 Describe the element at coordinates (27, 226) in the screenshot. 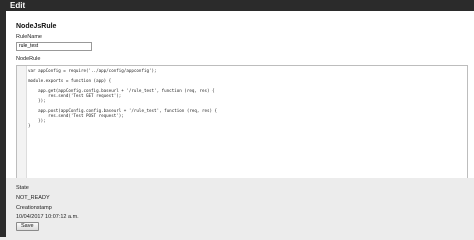

I see `save-button: Save` at that location.